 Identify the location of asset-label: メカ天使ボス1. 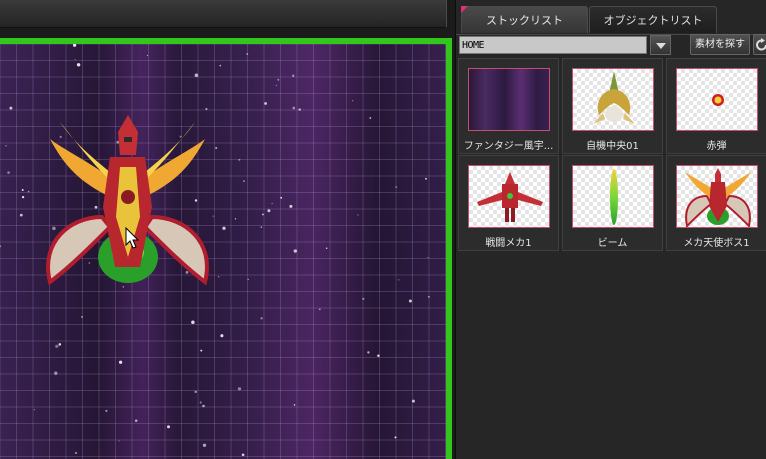
(716, 243).